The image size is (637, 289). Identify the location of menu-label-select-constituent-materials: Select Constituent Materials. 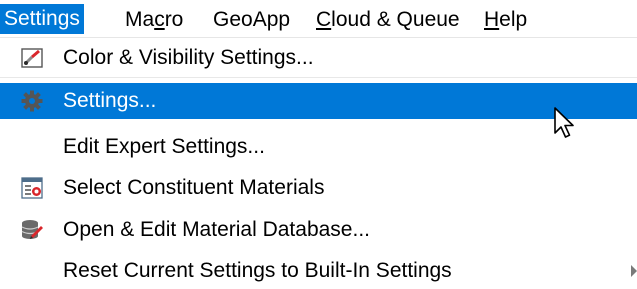
(194, 187).